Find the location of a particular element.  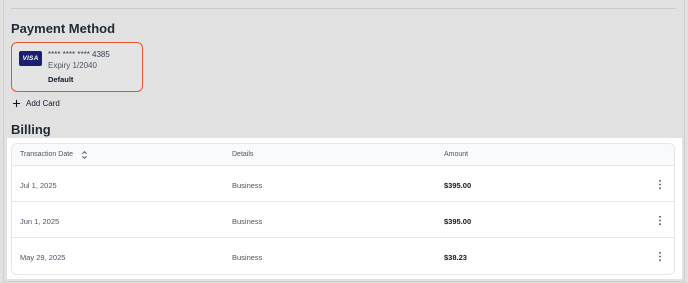

column-header-transaction-date: Transaction Date is located at coordinates (53, 155).